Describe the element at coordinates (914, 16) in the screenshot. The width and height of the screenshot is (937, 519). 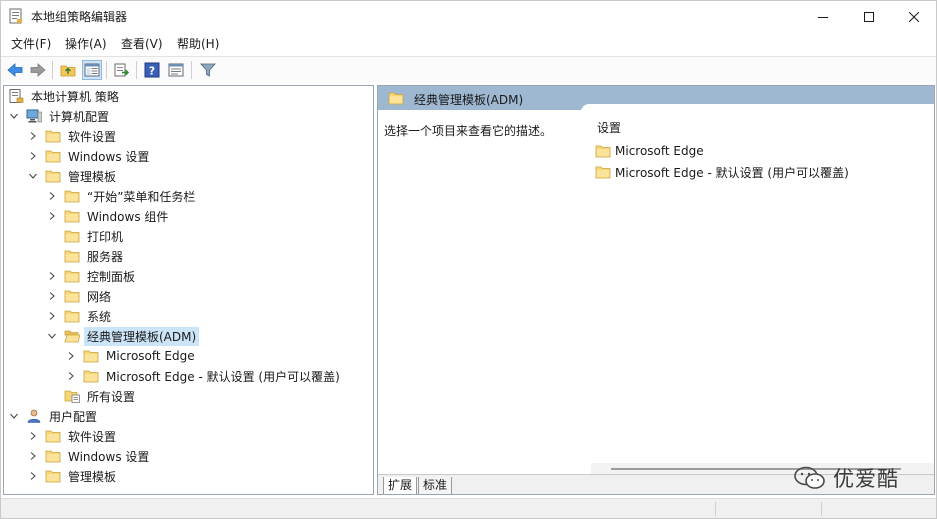
I see `close-button` at that location.